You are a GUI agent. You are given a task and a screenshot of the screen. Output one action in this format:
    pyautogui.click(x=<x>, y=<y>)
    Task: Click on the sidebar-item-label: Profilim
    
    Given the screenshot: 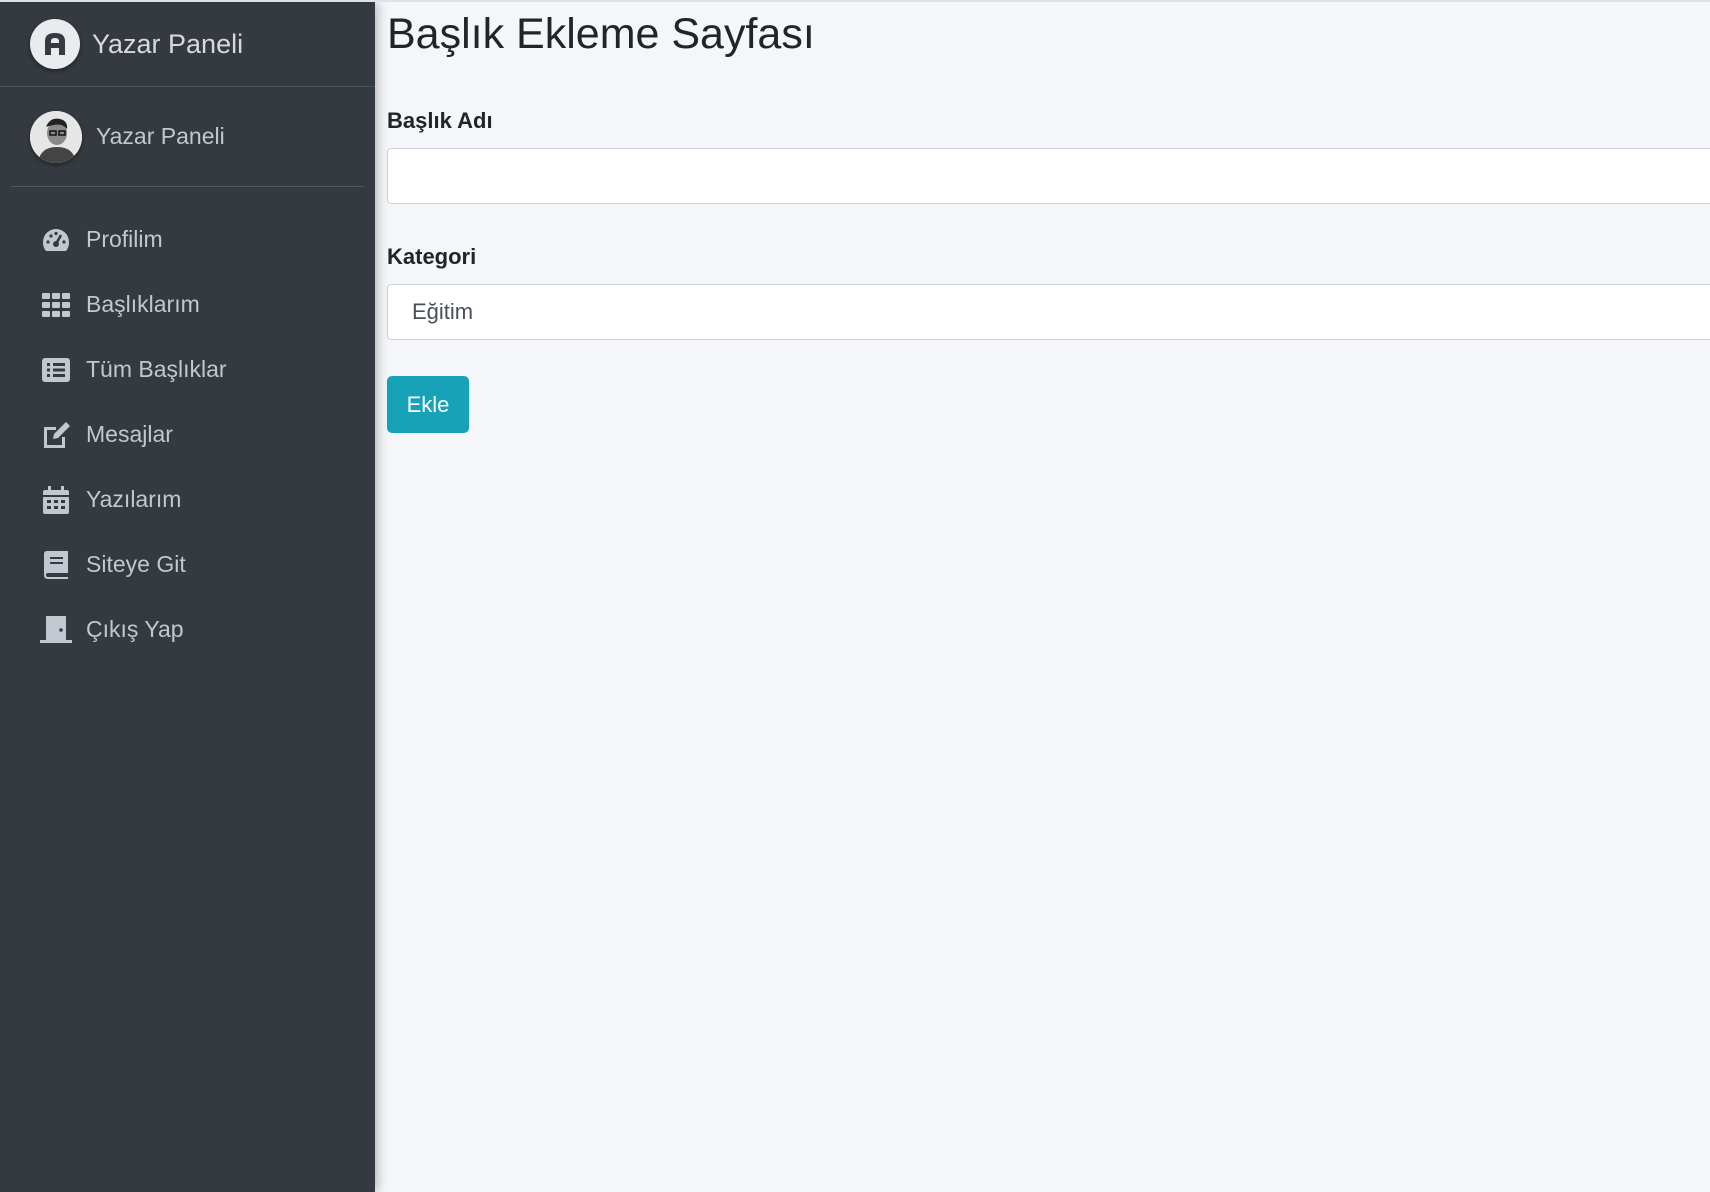 What is the action you would take?
    pyautogui.click(x=124, y=239)
    